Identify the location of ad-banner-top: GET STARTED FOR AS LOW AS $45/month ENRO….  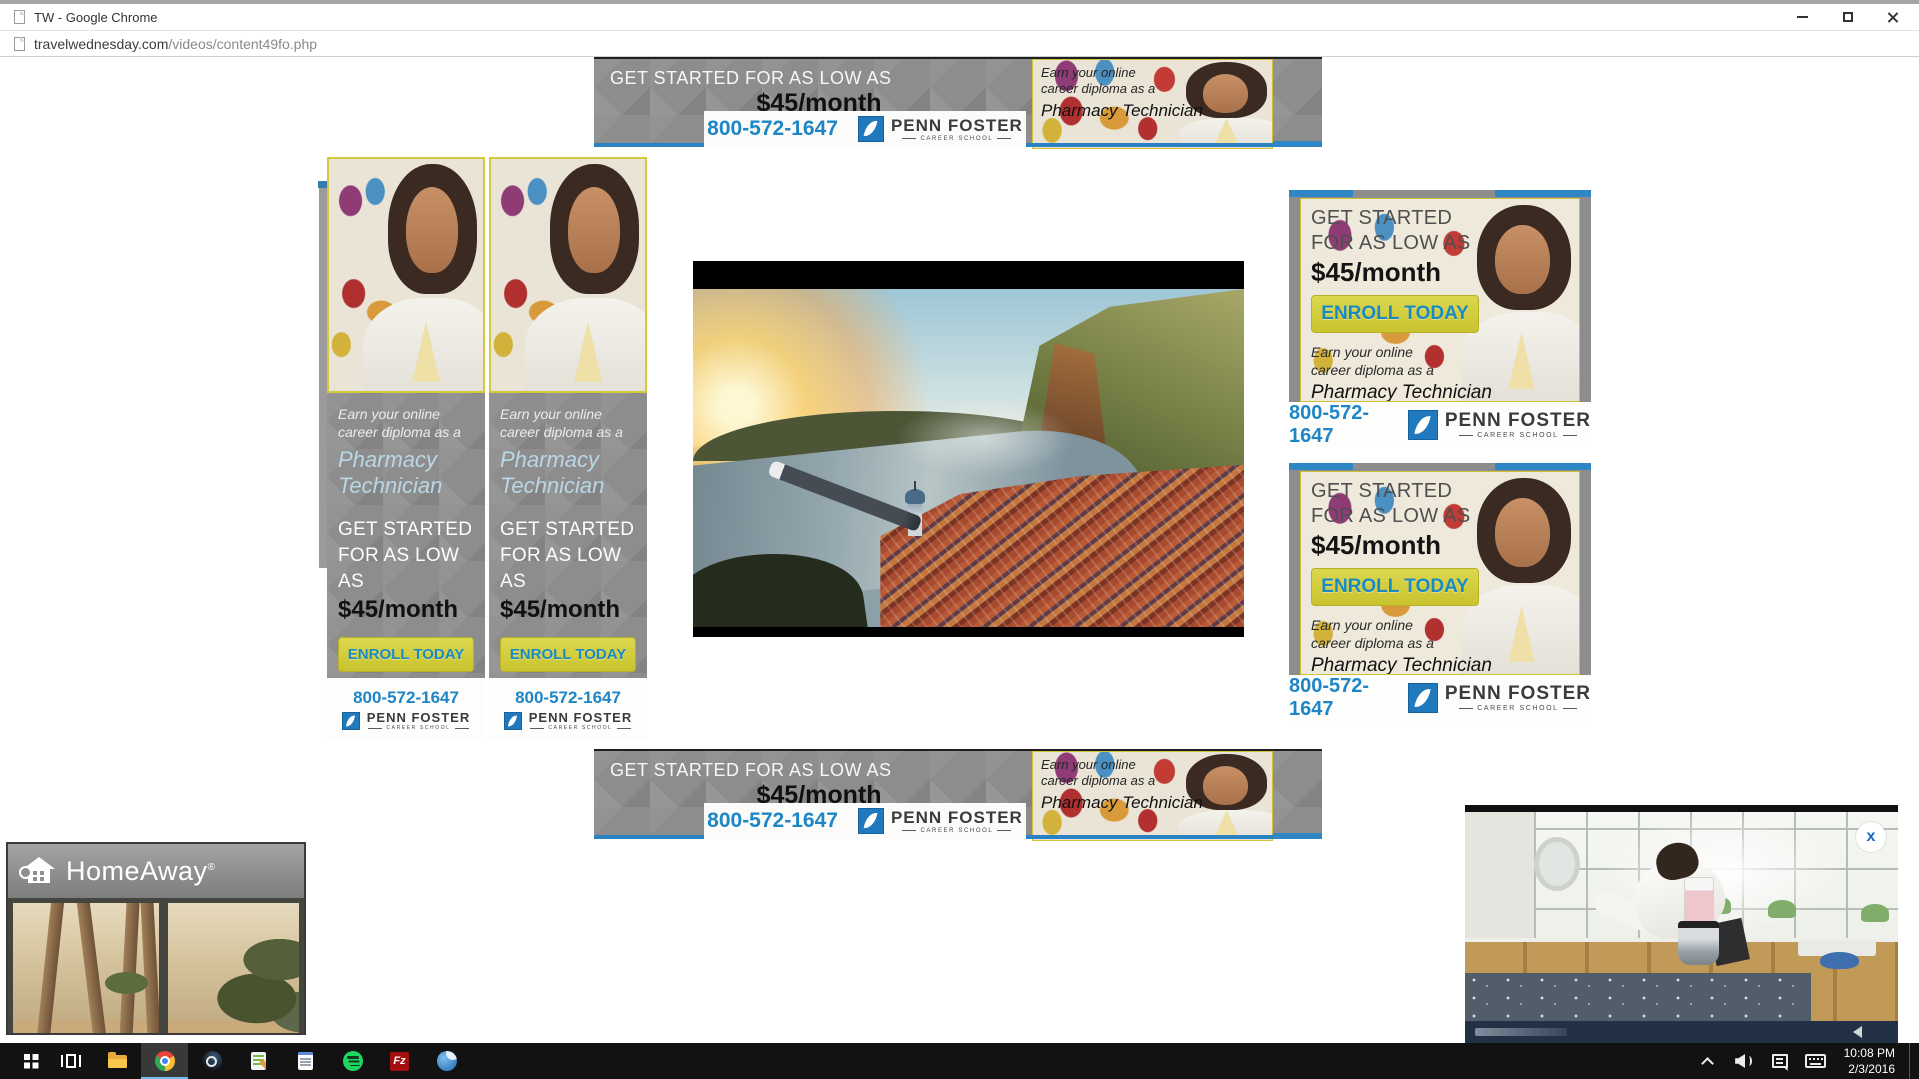
(958, 103).